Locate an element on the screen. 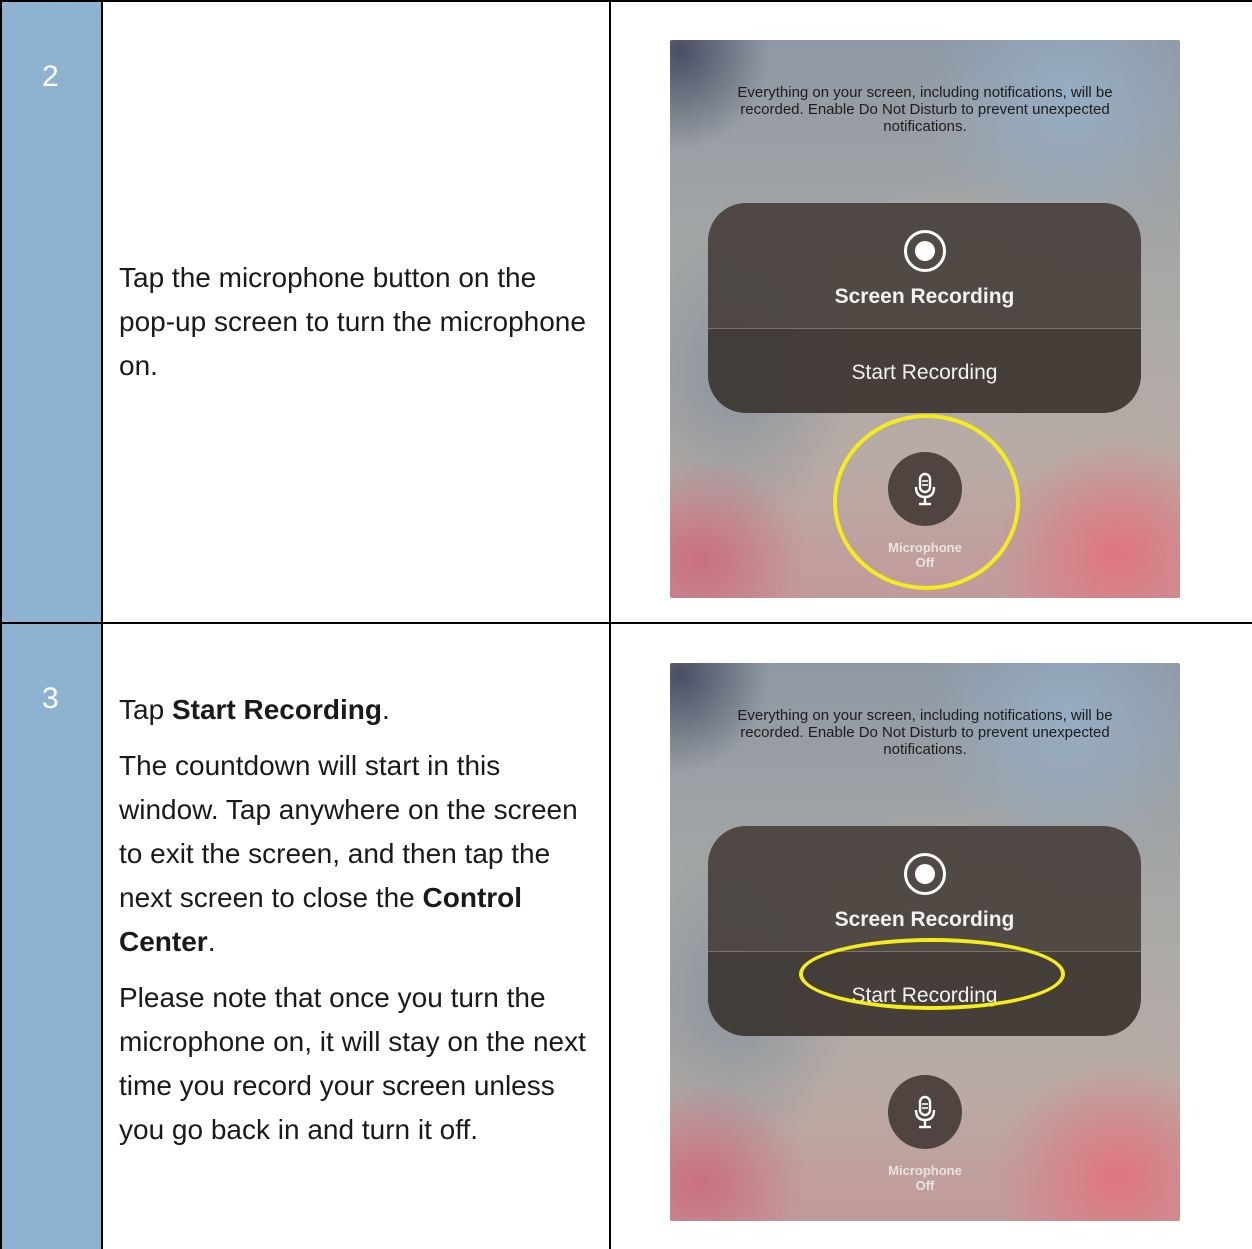  screen-recording-panel: Screen Recording Start Recording is located at coordinates (924, 308).